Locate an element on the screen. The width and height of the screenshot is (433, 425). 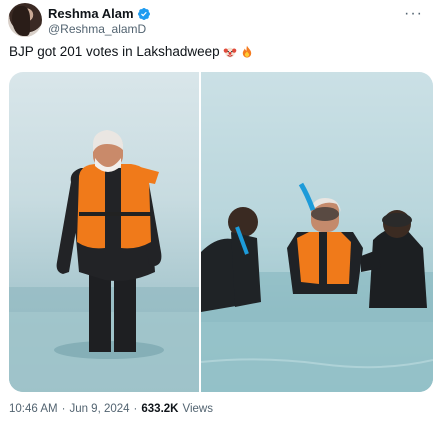
author-name: Reshma Alam is located at coordinates (91, 13).